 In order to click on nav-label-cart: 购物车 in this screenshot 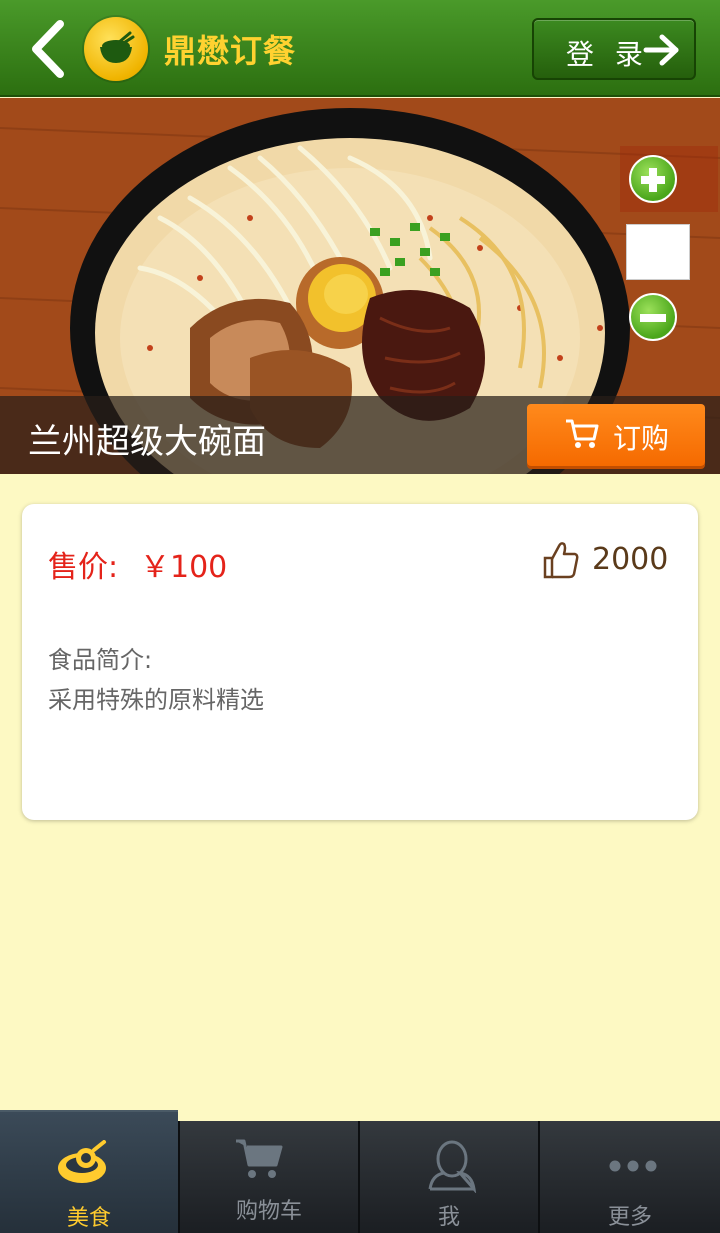, I will do `click(268, 1211)`.